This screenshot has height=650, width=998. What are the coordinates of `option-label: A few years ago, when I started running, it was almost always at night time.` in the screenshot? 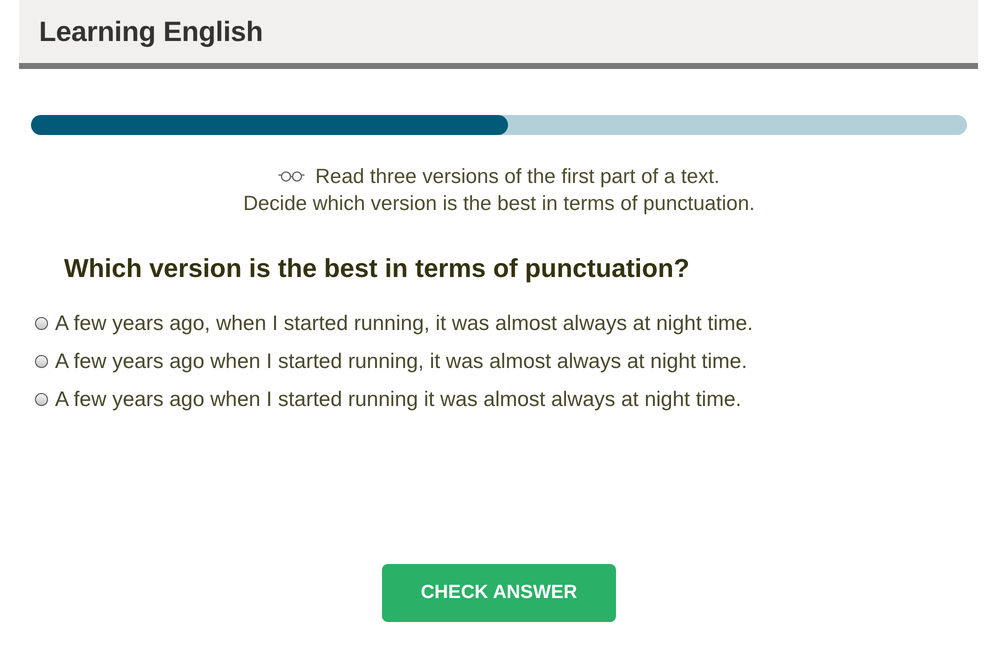 It's located at (404, 323).